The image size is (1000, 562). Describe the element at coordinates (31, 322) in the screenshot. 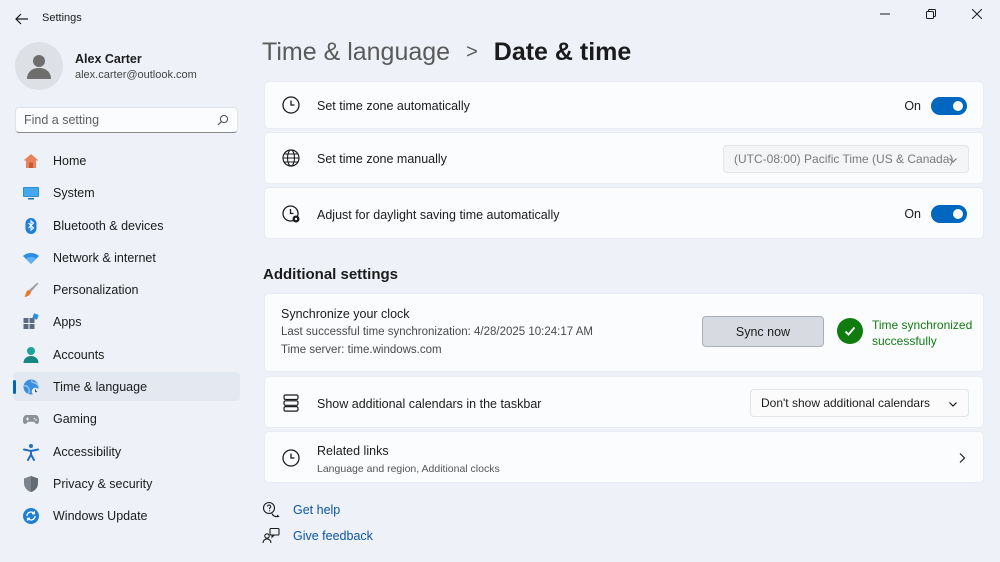

I see `apps-icon` at that location.